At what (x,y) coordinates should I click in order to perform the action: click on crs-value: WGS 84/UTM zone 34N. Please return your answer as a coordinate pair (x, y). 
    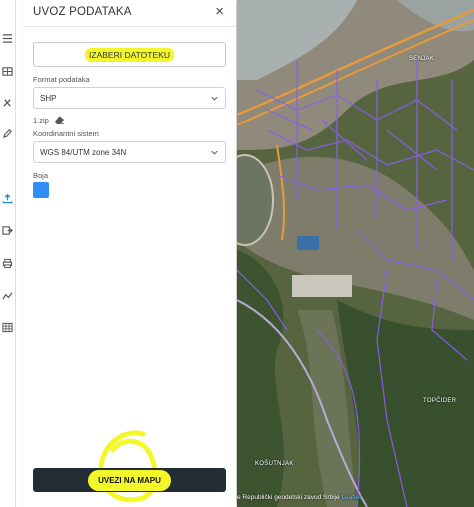
    Looking at the image, I should click on (83, 152).